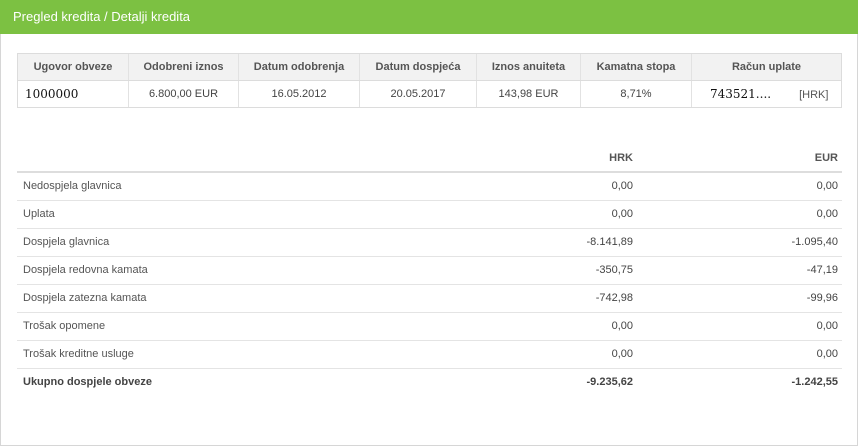 The height and width of the screenshot is (446, 858). I want to click on table-row: Dospjela glavnica -8.141,89 -1.095,40, so click(429, 242).